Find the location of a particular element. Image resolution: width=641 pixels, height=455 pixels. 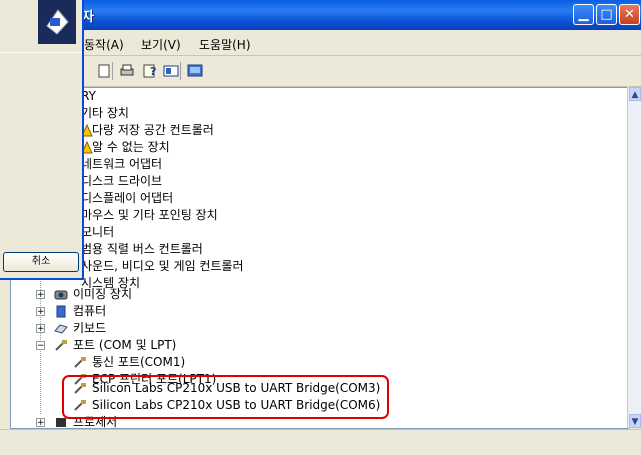

maximize-button: □ is located at coordinates (606, 14).